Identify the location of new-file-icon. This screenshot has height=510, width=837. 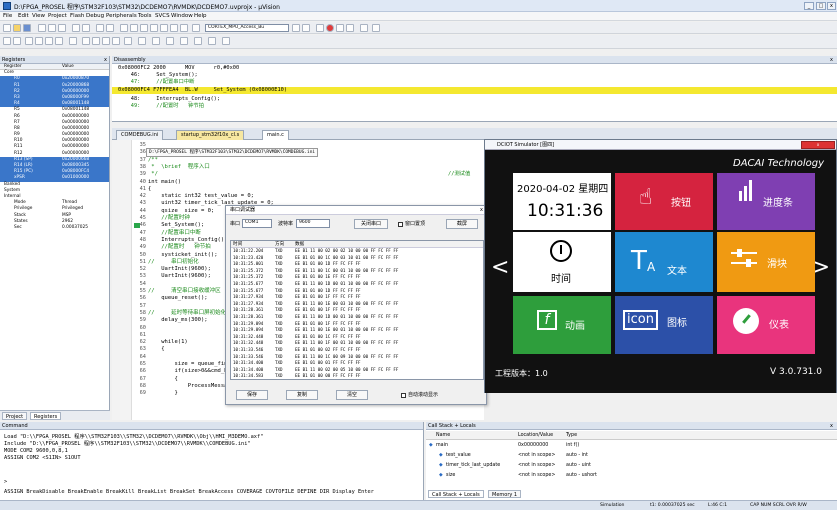
(7, 28).